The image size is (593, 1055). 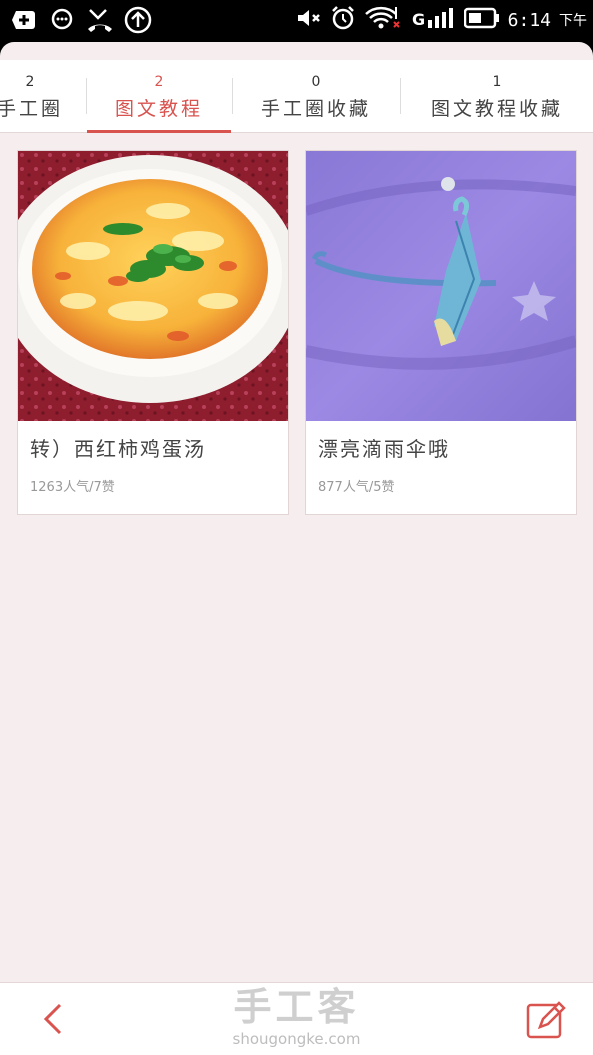 What do you see at coordinates (138, 20) in the screenshot?
I see `upload-arrow-icon` at bounding box center [138, 20].